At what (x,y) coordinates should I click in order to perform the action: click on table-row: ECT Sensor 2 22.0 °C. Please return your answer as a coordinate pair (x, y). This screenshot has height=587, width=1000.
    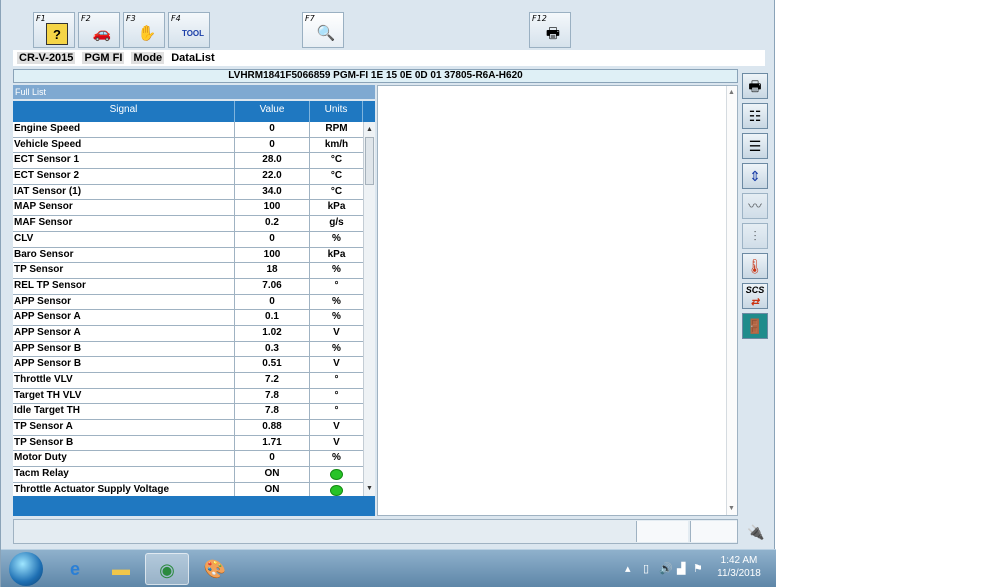
    Looking at the image, I should click on (188, 177).